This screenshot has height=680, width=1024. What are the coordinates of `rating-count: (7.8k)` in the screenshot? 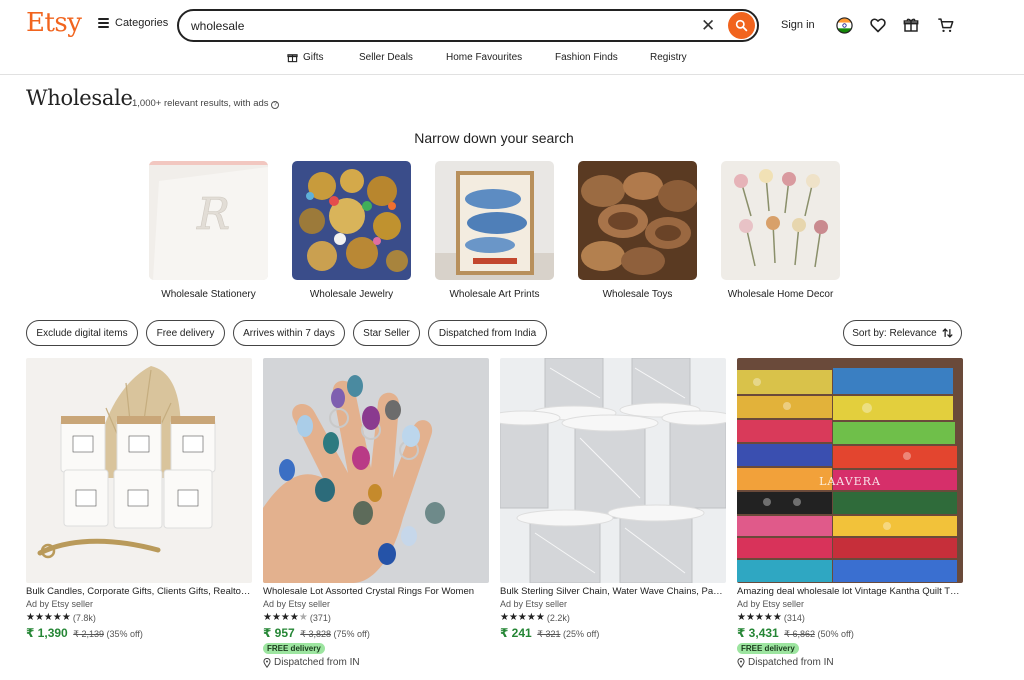 It's located at (84, 617).